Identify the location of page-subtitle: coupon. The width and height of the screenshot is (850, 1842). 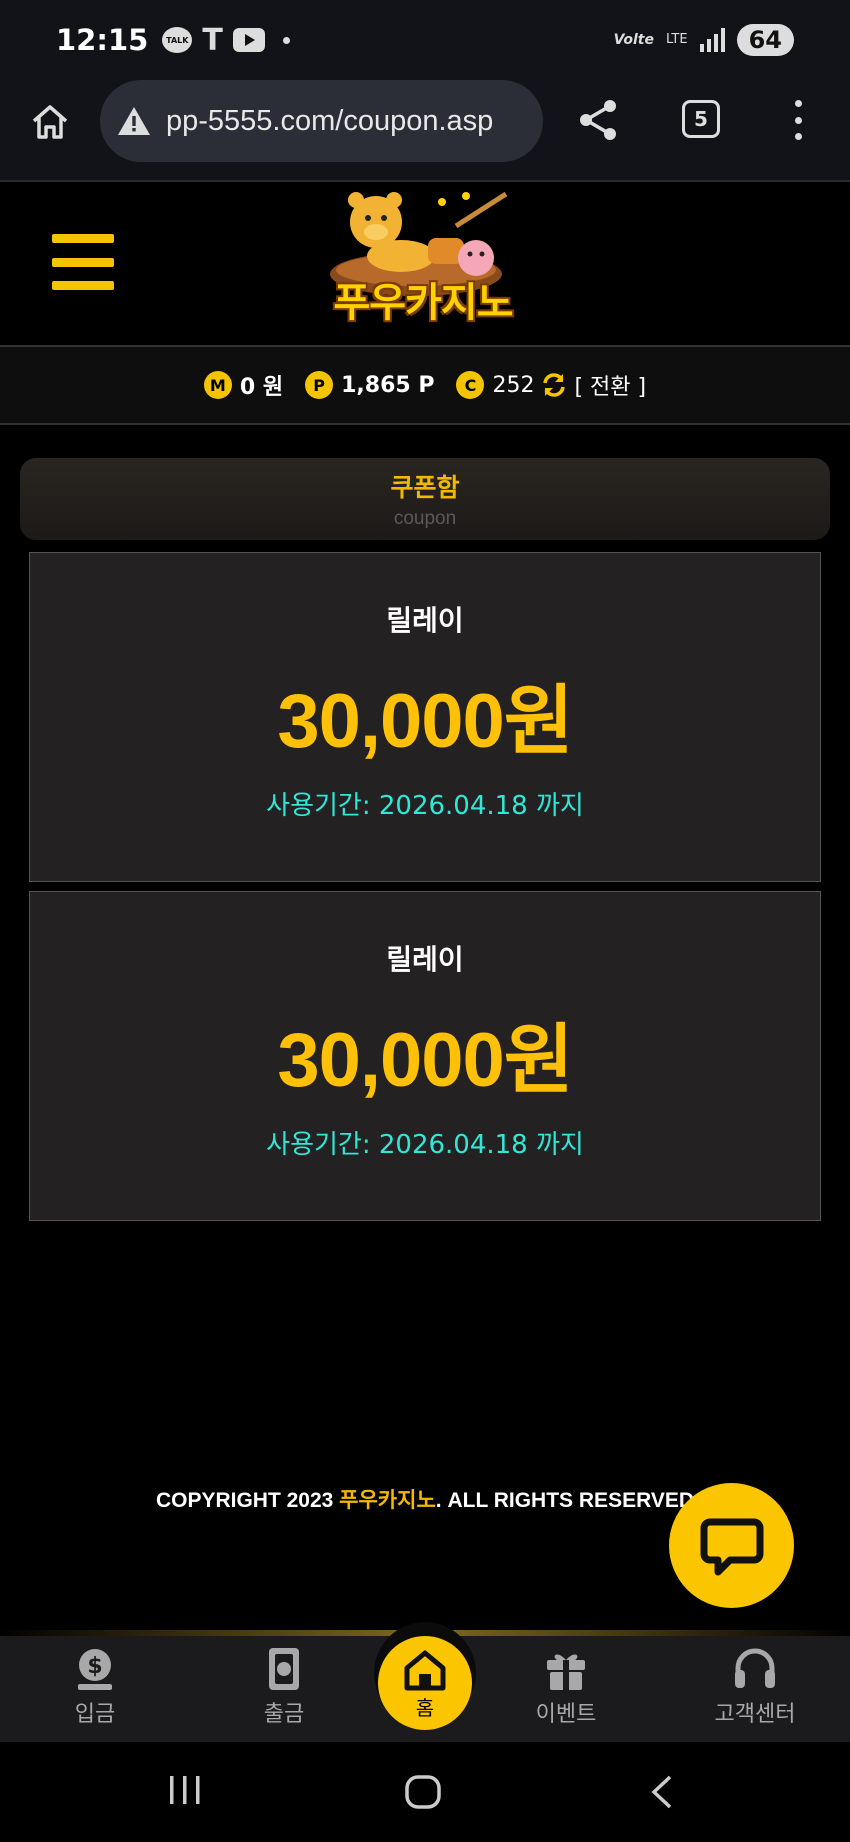
(425, 518).